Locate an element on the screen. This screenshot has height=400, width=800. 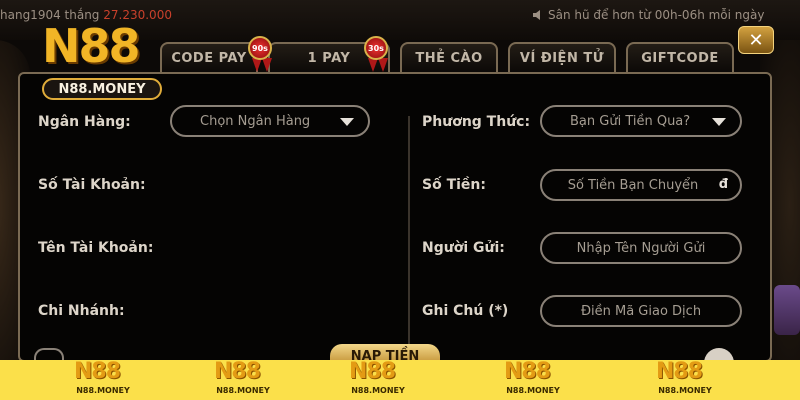
close-icon: ✕ is located at coordinates (756, 40).